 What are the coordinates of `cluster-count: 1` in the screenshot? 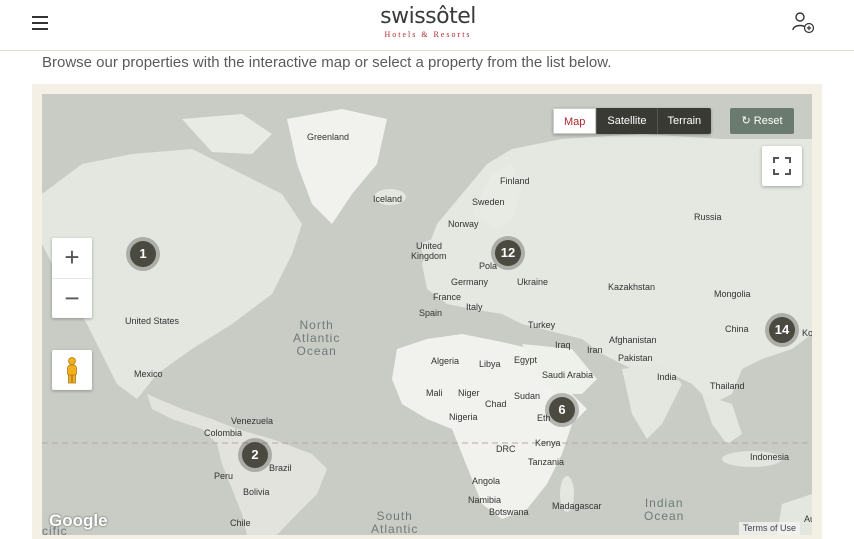 It's located at (143, 254).